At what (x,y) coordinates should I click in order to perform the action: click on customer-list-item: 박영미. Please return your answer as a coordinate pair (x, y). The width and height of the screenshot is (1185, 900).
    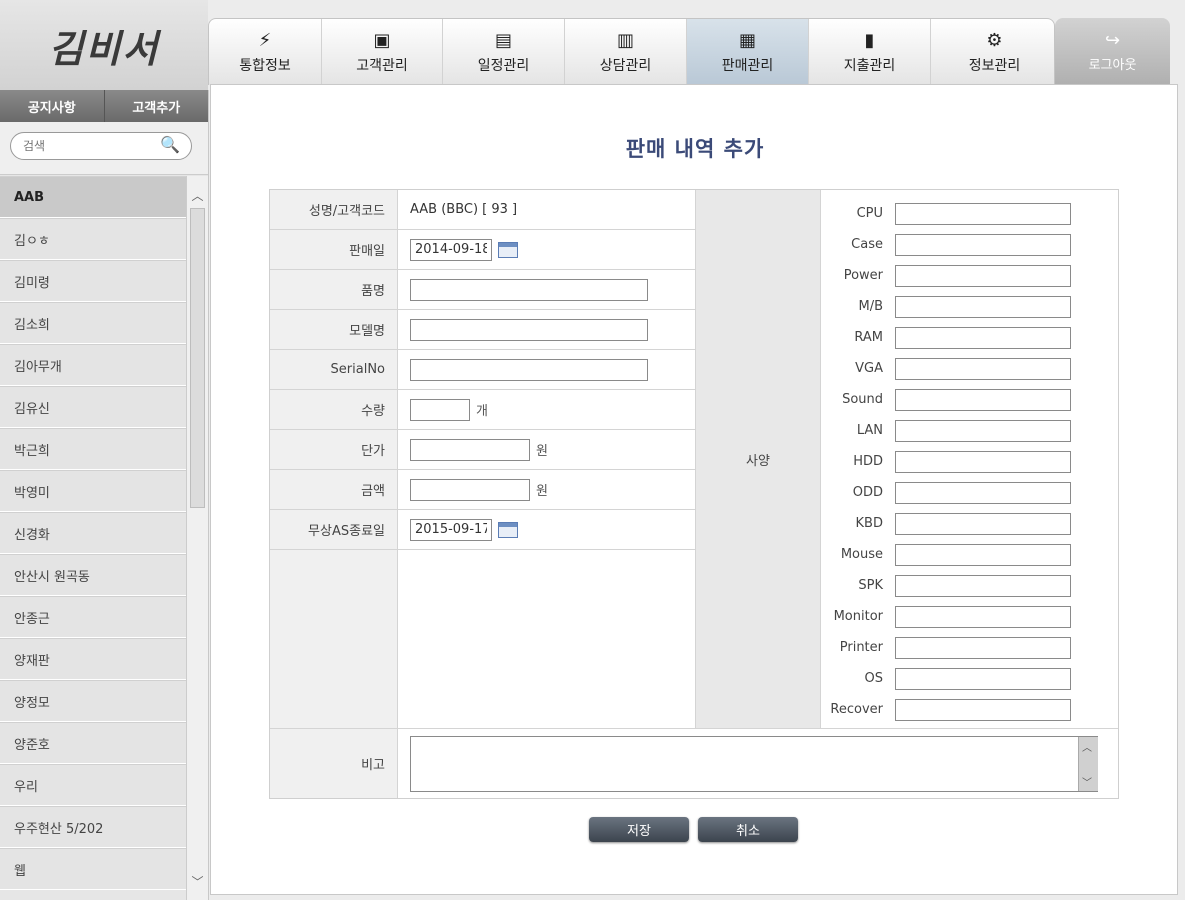
    Looking at the image, I should click on (93, 491).